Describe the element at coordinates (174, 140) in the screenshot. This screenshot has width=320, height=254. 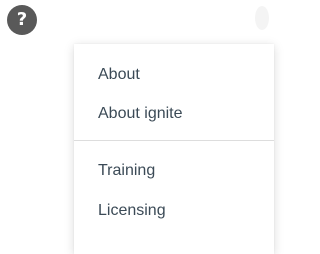
I see `menu-divider` at that location.